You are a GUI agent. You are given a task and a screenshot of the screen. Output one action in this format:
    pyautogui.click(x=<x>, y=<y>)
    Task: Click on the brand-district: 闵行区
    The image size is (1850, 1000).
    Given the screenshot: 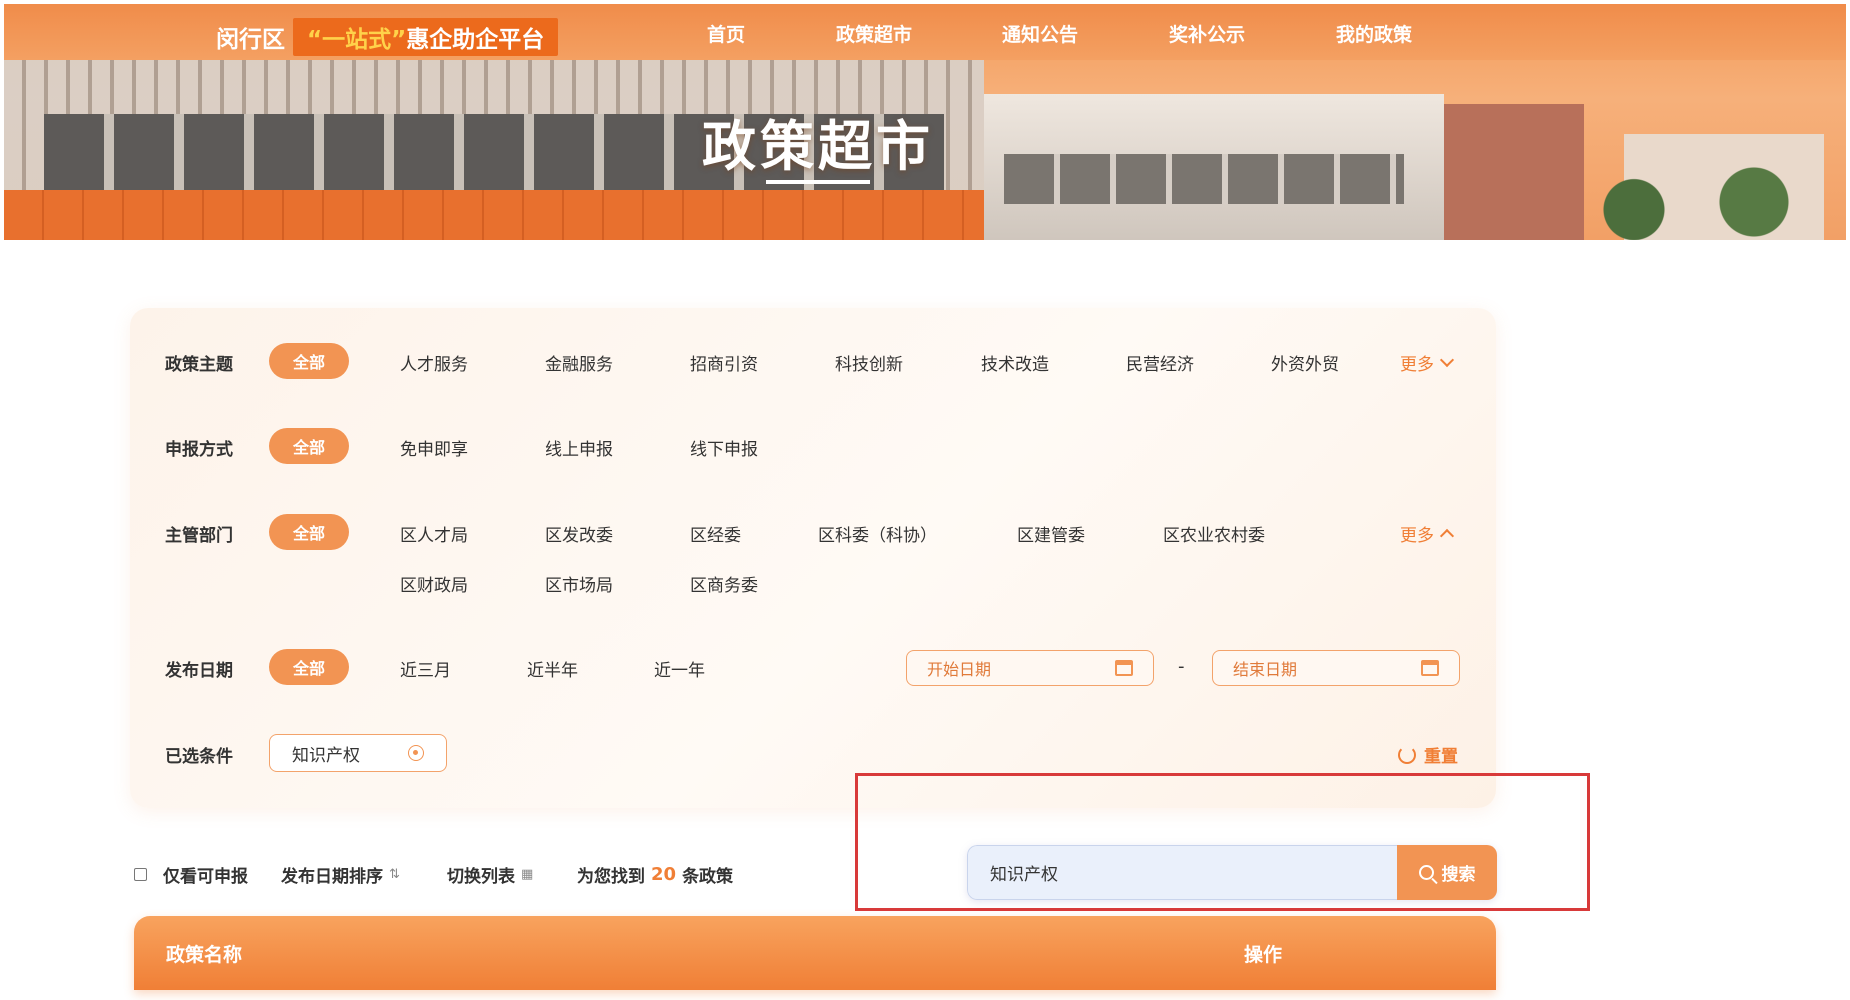 What is the action you would take?
    pyautogui.click(x=250, y=40)
    